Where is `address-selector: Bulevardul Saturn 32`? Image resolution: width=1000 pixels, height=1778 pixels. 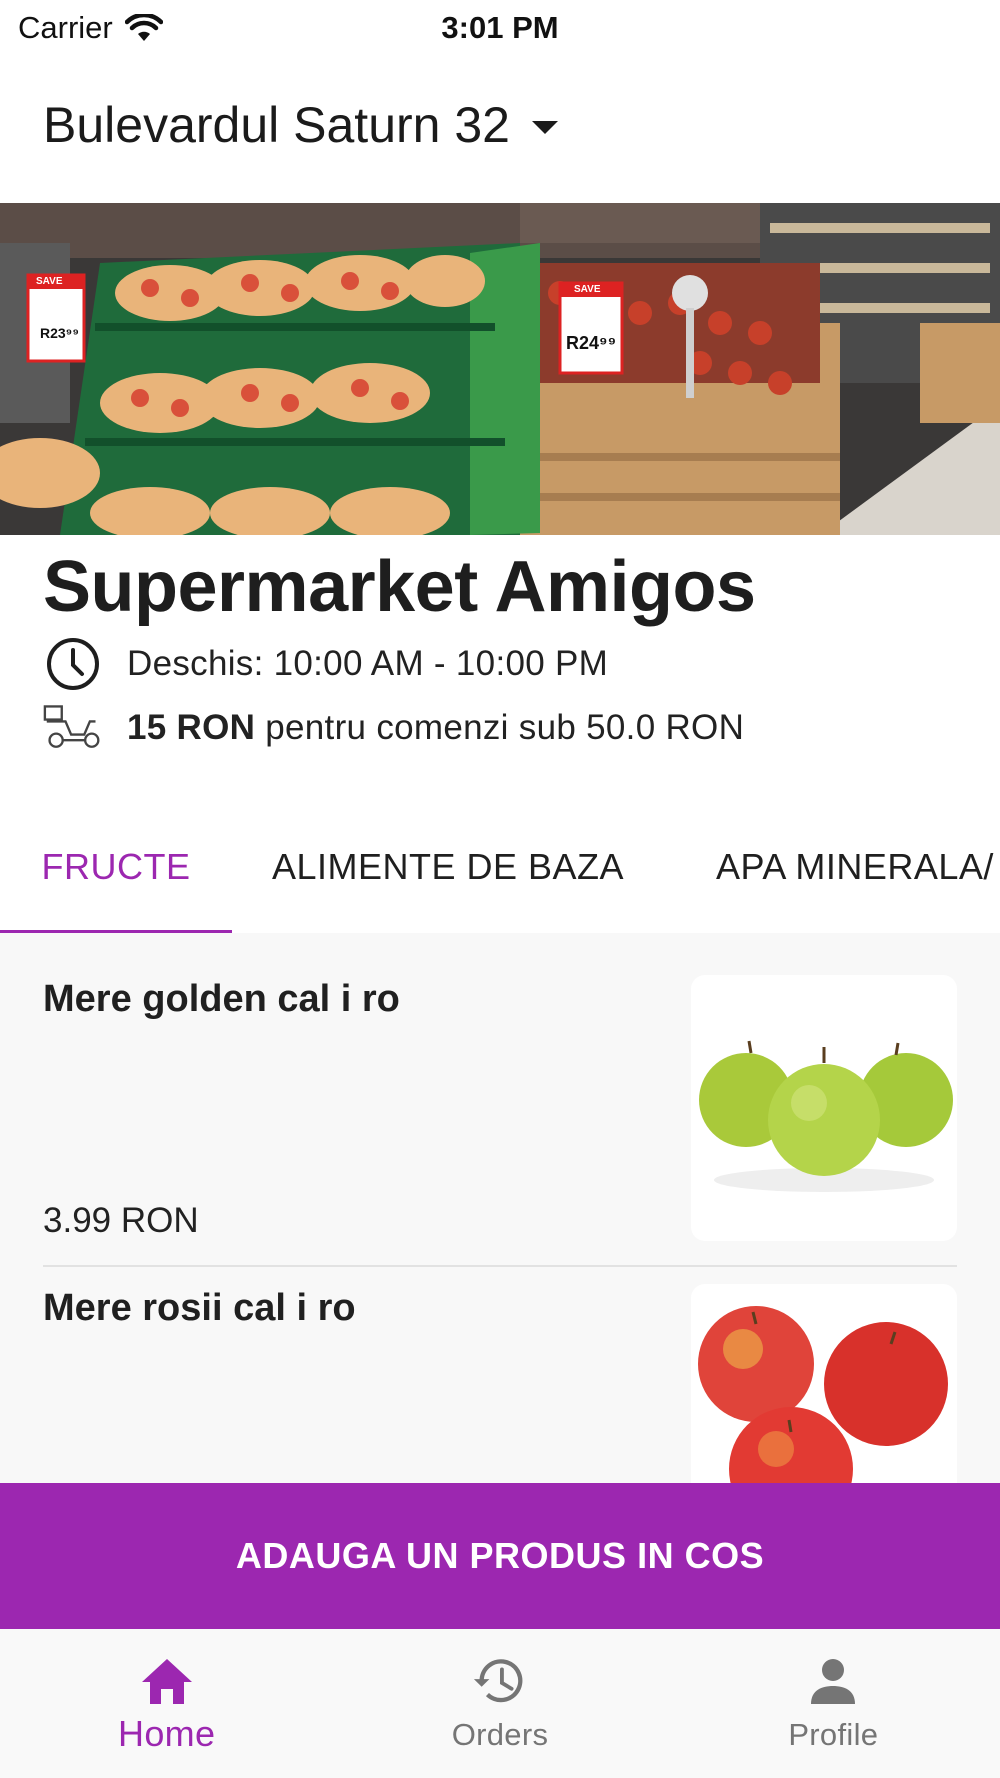 address-selector: Bulevardul Saturn 32 is located at coordinates (300, 125).